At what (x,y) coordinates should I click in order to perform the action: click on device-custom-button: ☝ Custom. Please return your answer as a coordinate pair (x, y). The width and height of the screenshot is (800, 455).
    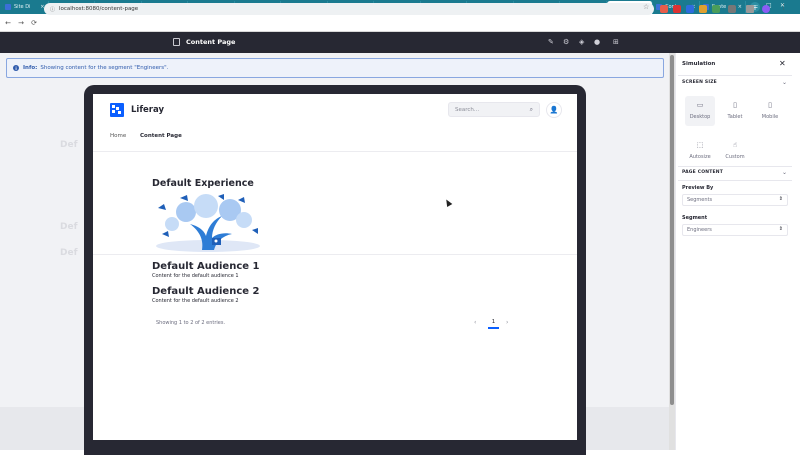
    Looking at the image, I should click on (735, 151).